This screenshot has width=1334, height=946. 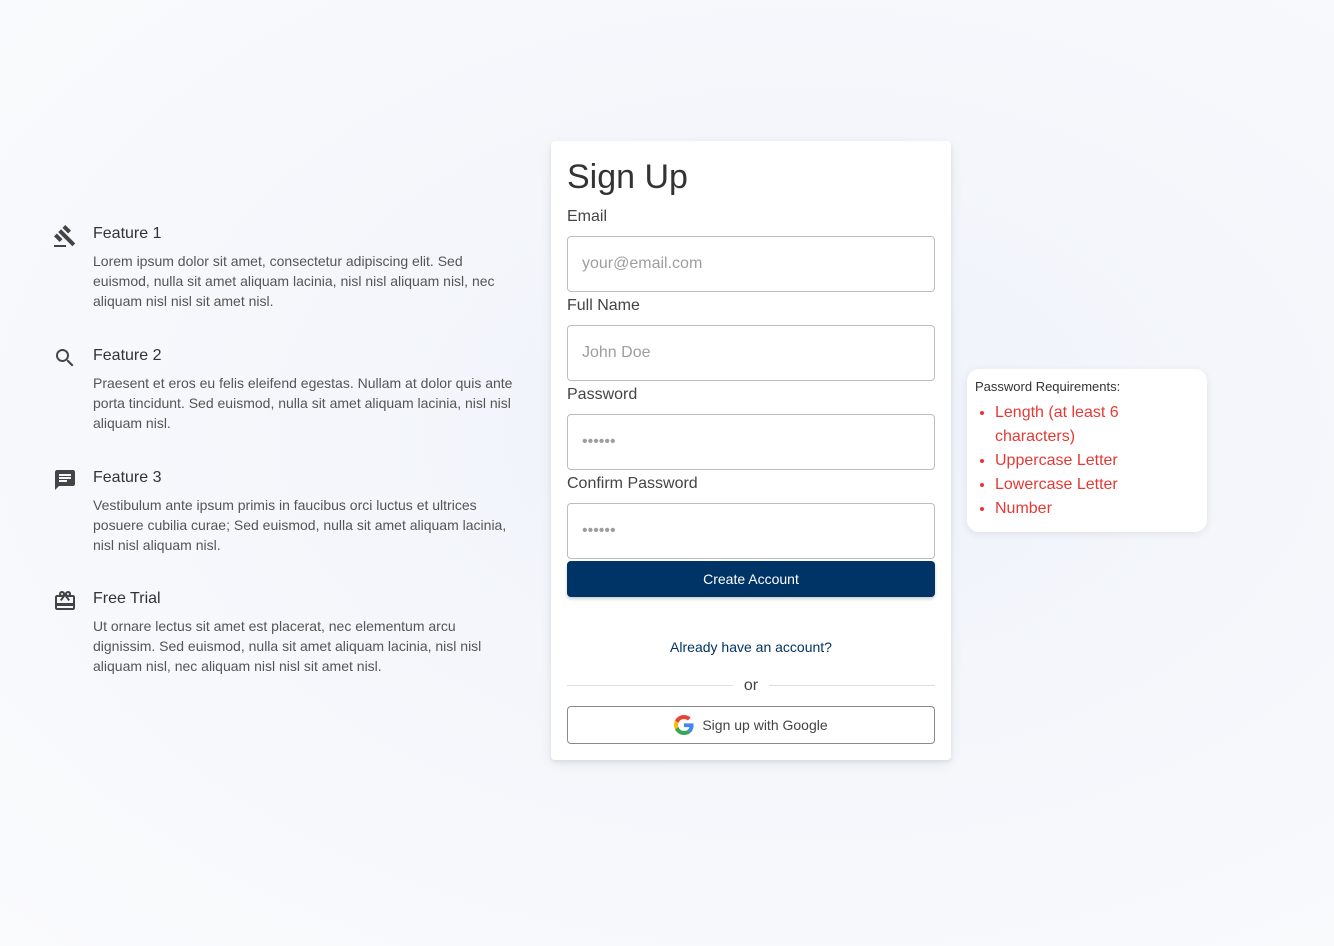 I want to click on feature-title: Feature 3, so click(x=127, y=477).